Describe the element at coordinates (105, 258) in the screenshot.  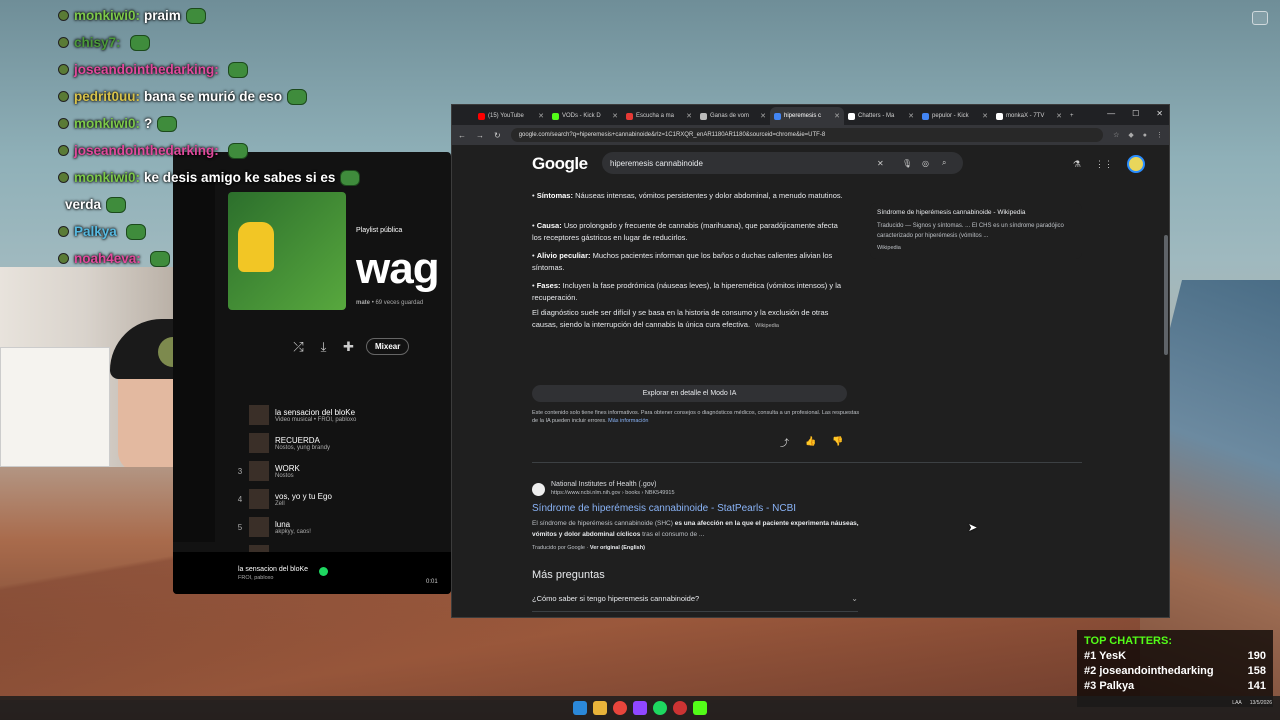
I see `chat-username: noah4eva` at that location.